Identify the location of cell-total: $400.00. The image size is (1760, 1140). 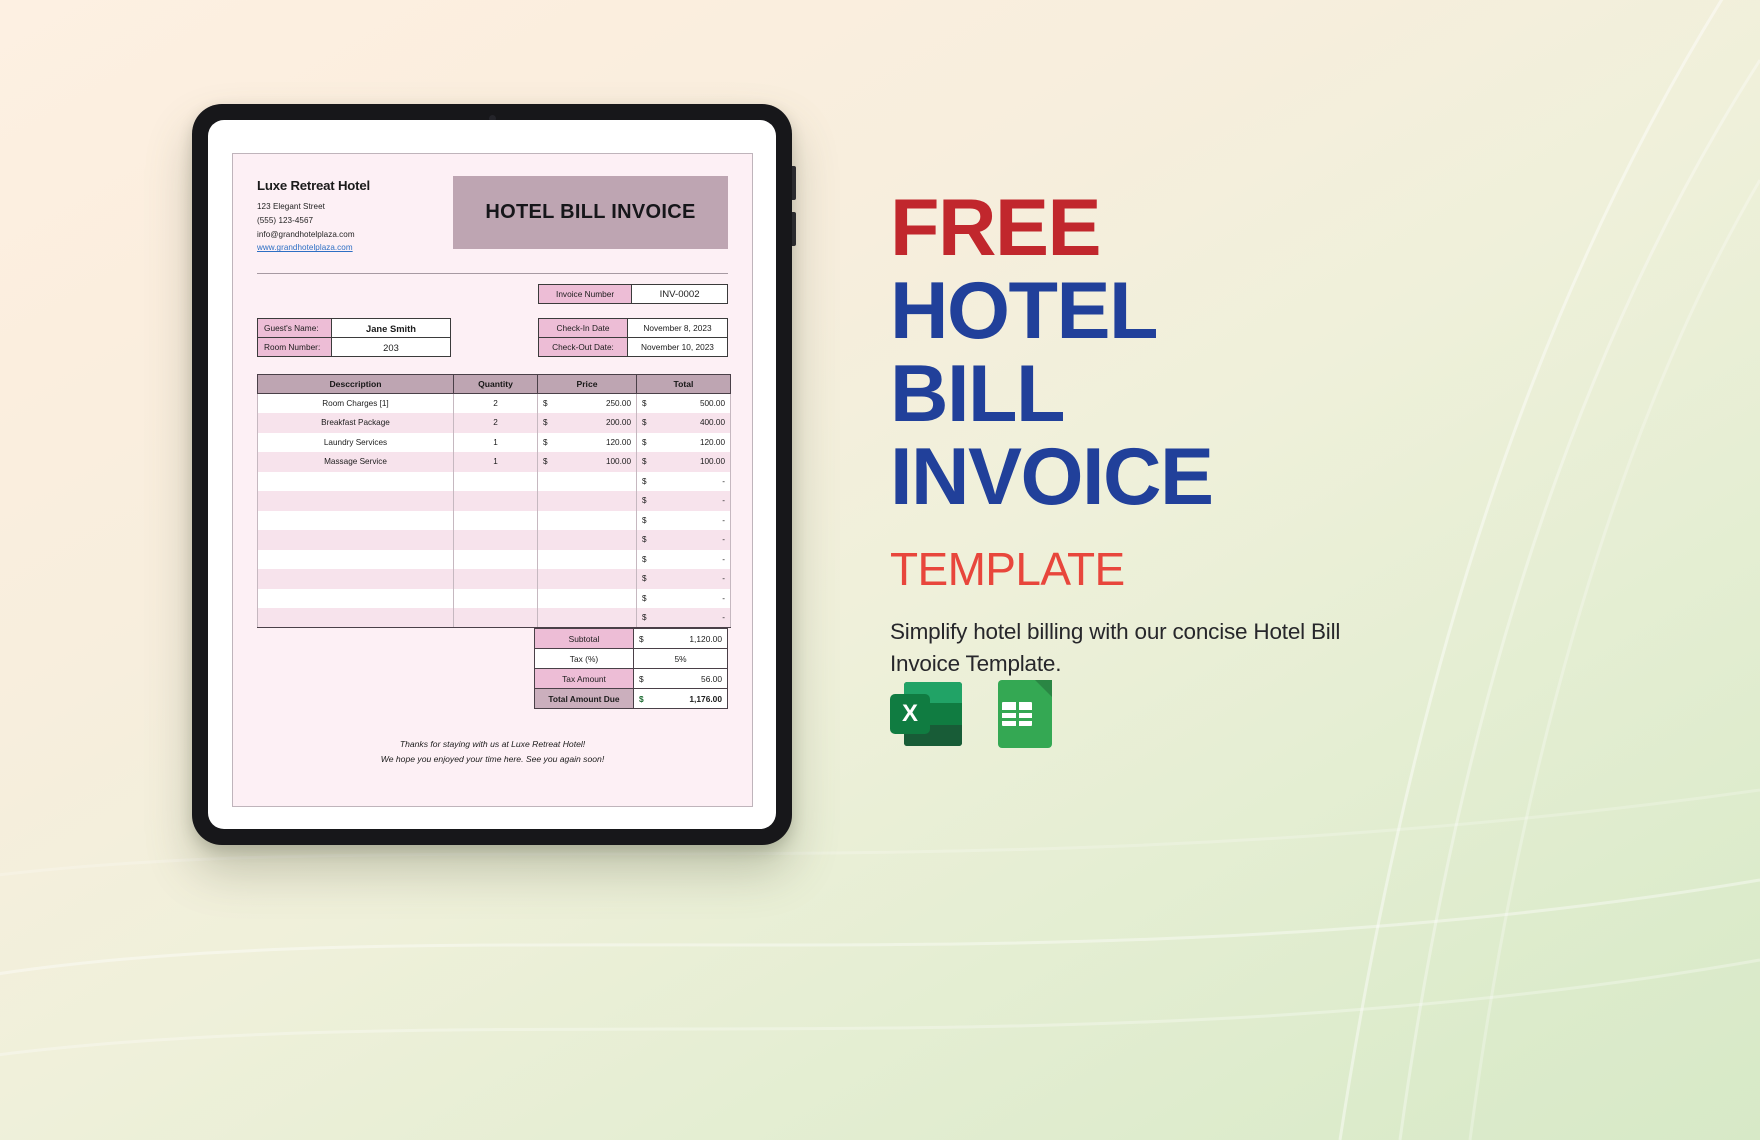
(683, 423).